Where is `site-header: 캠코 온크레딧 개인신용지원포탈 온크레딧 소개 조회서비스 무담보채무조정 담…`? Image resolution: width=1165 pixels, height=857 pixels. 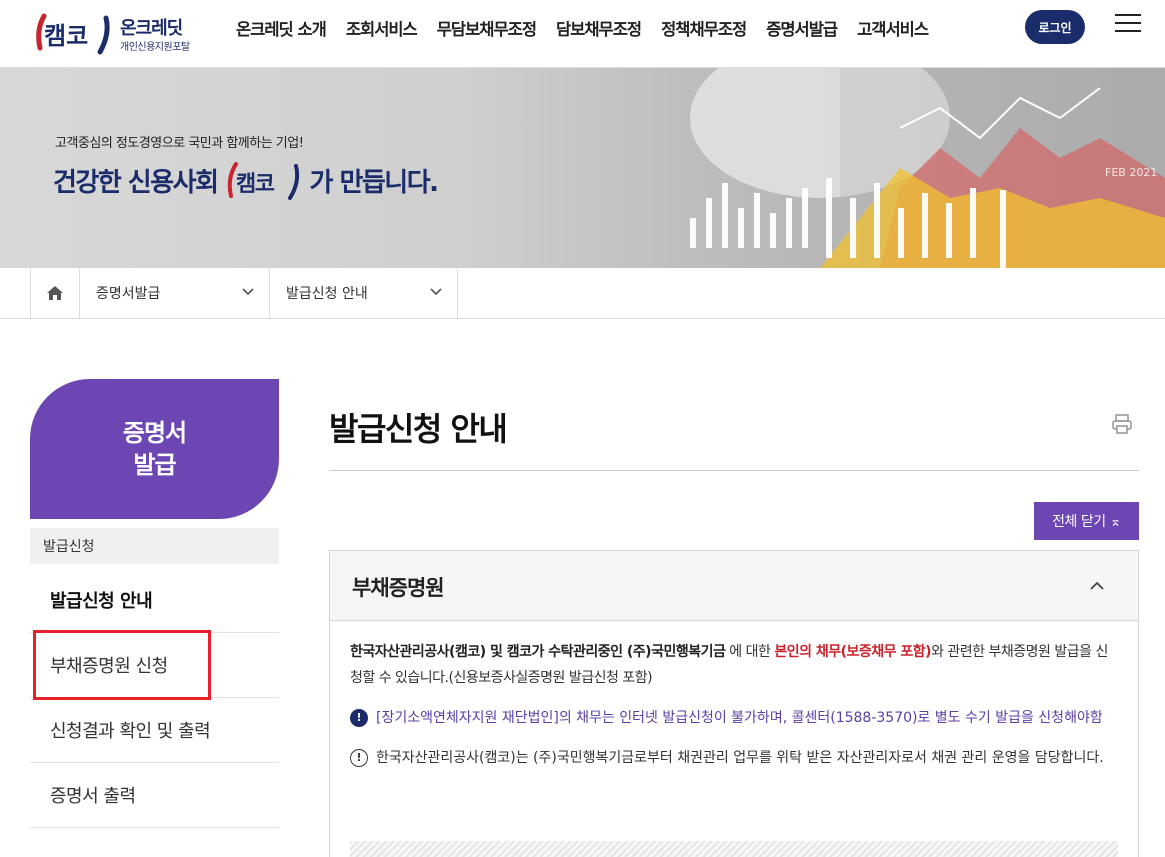
site-header: 캠코 온크레딧 개인신용지원포탈 온크레딧 소개 조회서비스 무담보채무조정 담… is located at coordinates (582, 34).